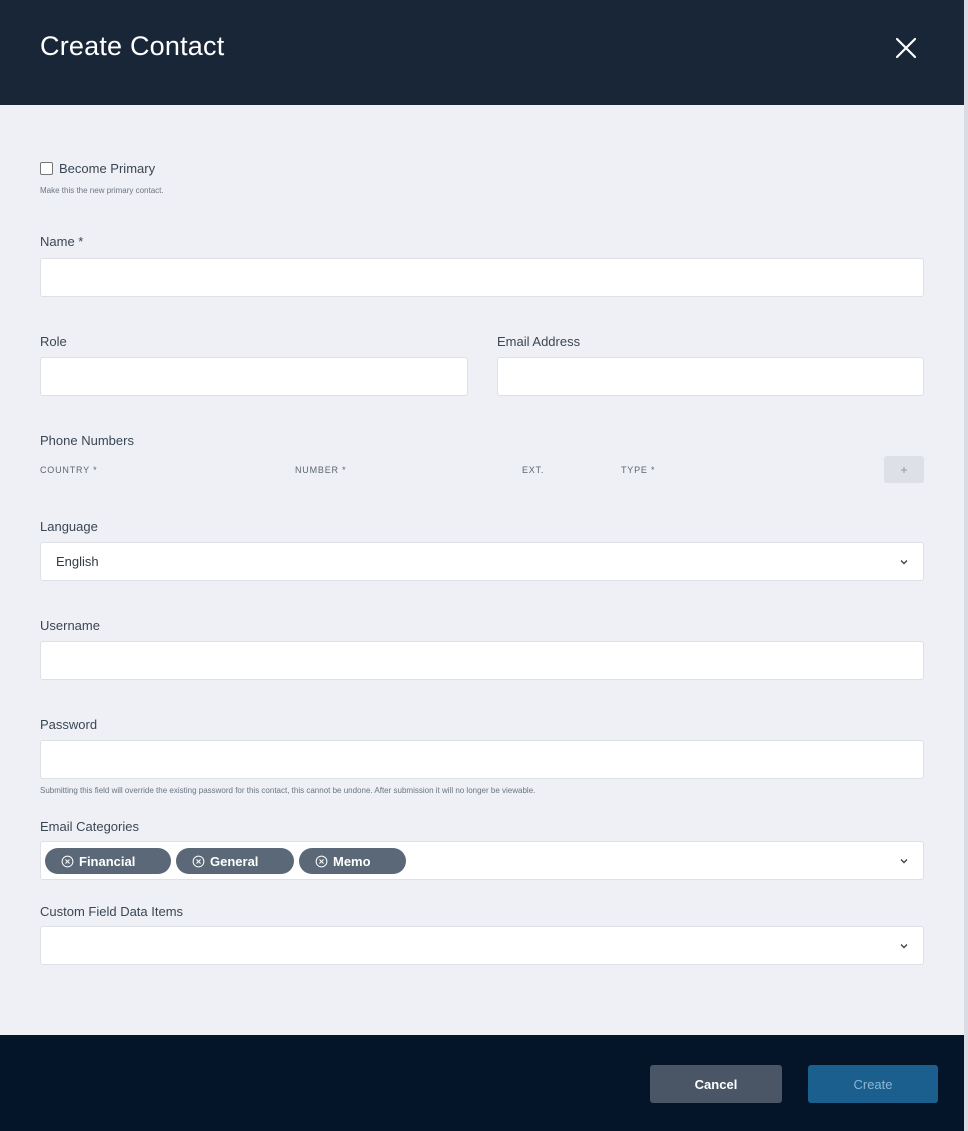 Image resolution: width=968 pixels, height=1131 pixels. What do you see at coordinates (46, 168) in the screenshot?
I see `become-primary-checkbox` at bounding box center [46, 168].